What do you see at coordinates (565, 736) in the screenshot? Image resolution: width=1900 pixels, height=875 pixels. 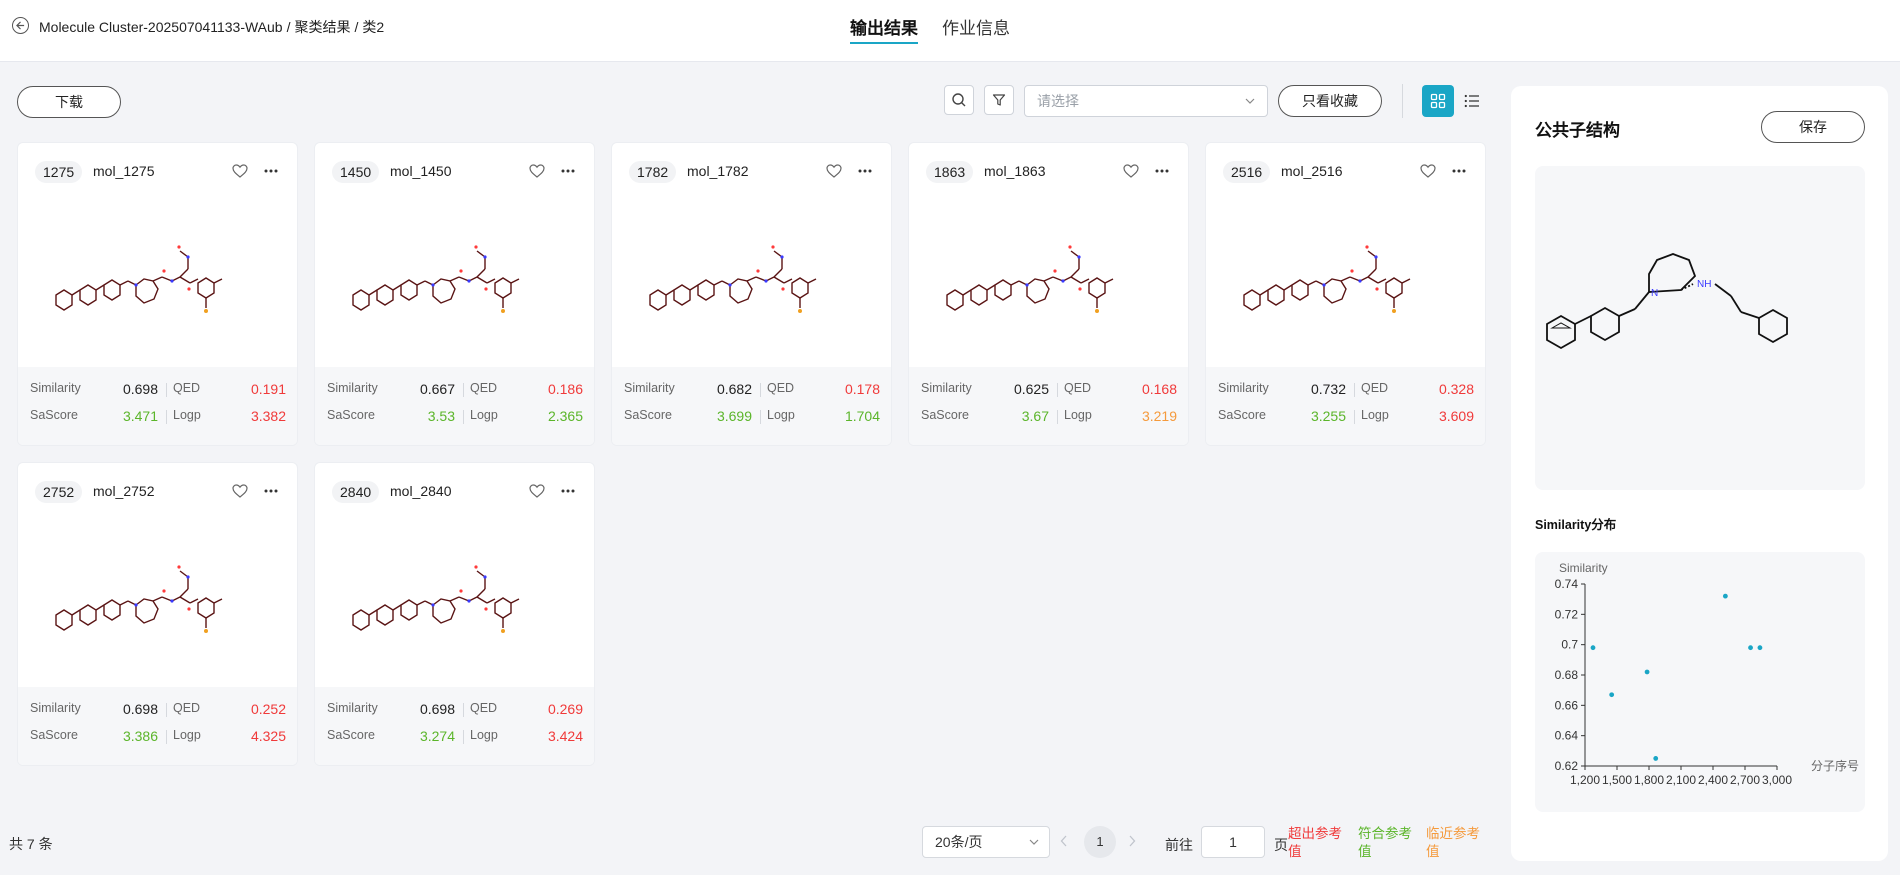 I see `logp-value: 3.424` at bounding box center [565, 736].